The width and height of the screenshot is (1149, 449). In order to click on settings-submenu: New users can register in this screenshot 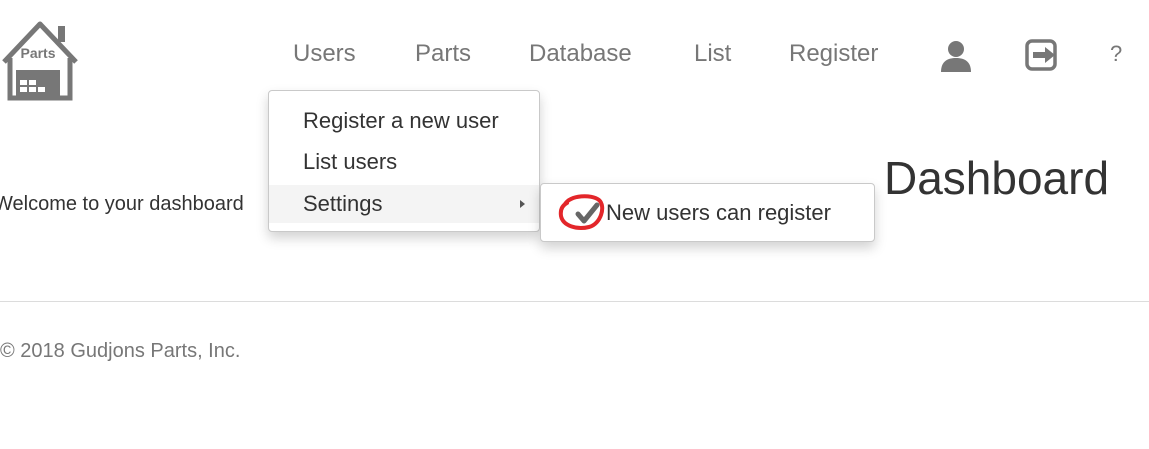, I will do `click(707, 212)`.